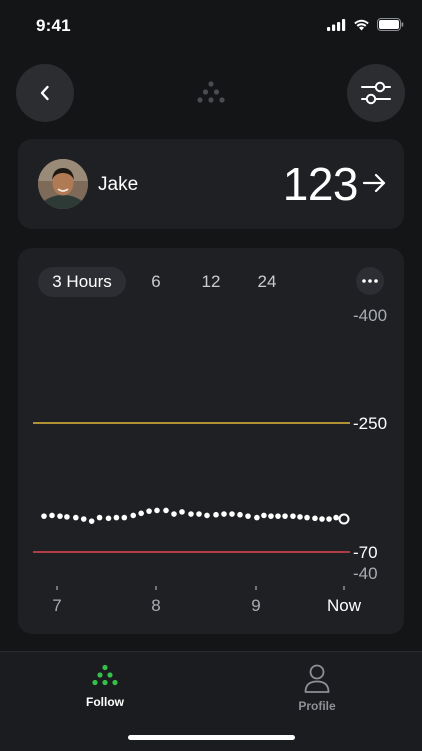  I want to click on status-icons, so click(365, 24).